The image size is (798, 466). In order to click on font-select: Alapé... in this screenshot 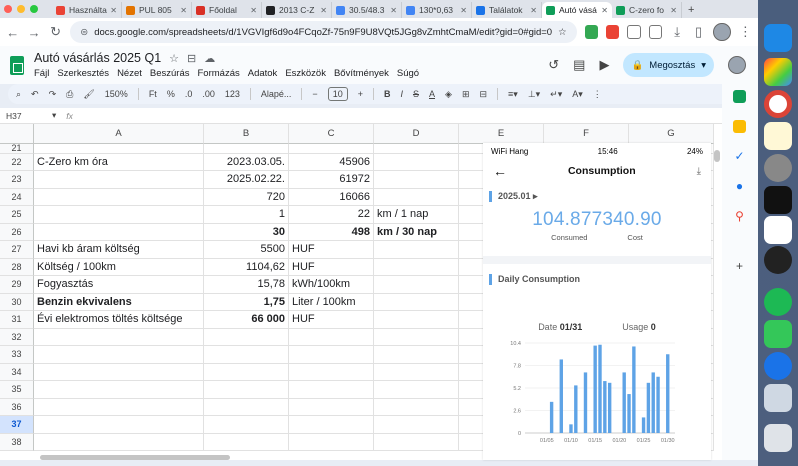, I will do `click(276, 94)`.